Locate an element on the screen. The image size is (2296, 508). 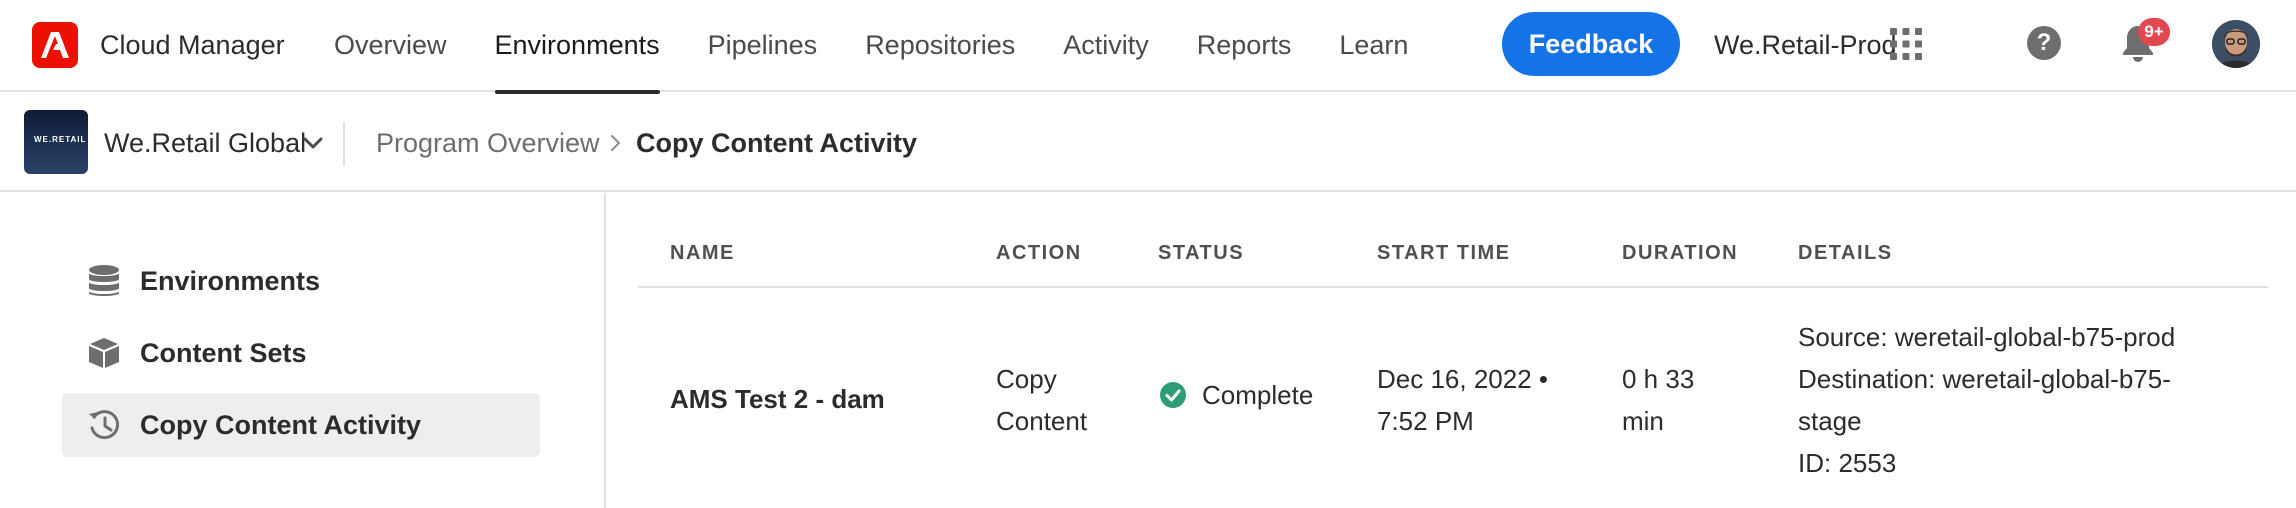
row-details-id: ID: 2553 is located at coordinates (1847, 463).